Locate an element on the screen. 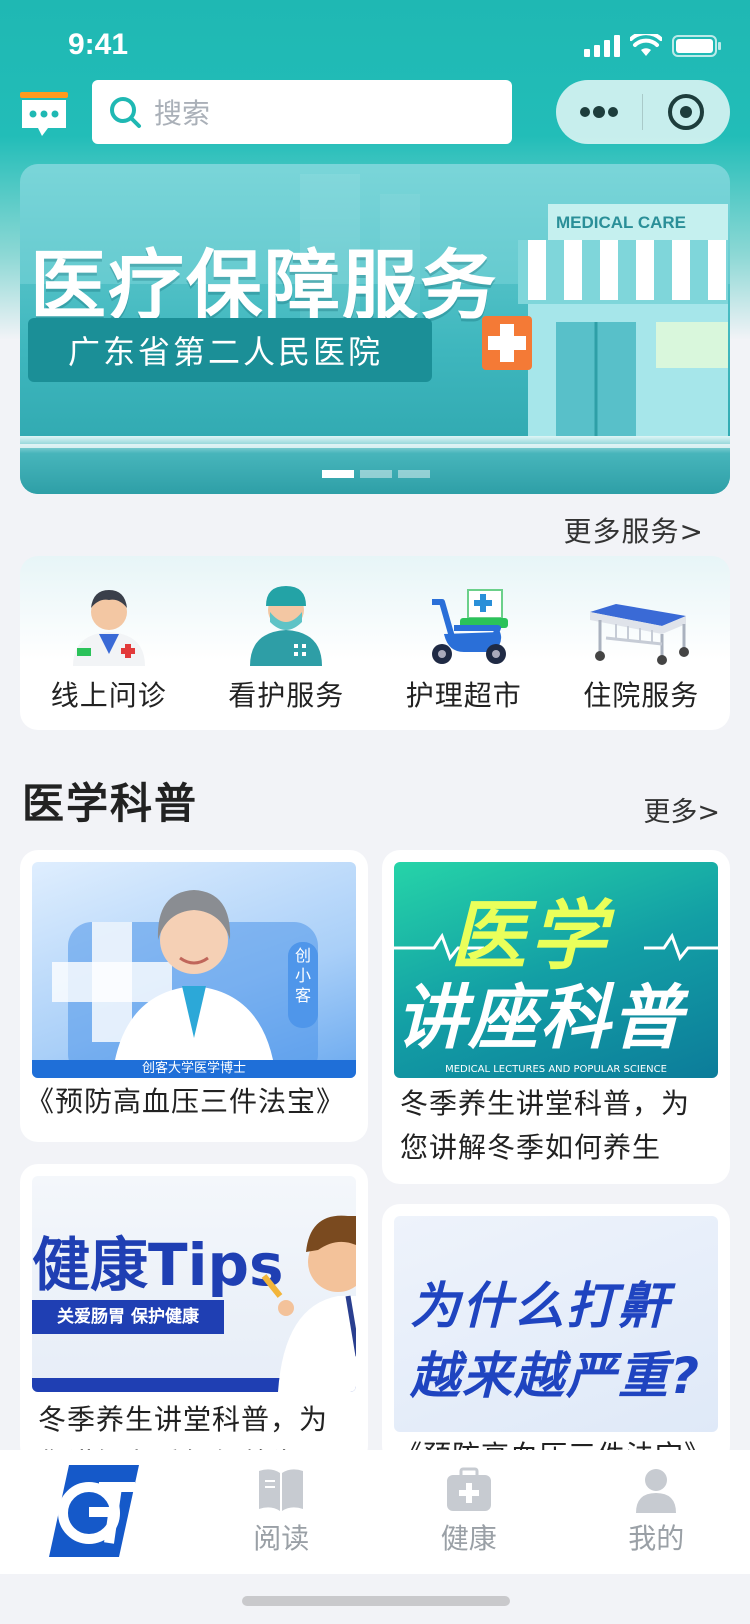  tab-mine: 我的 is located at coordinates (656, 1512).